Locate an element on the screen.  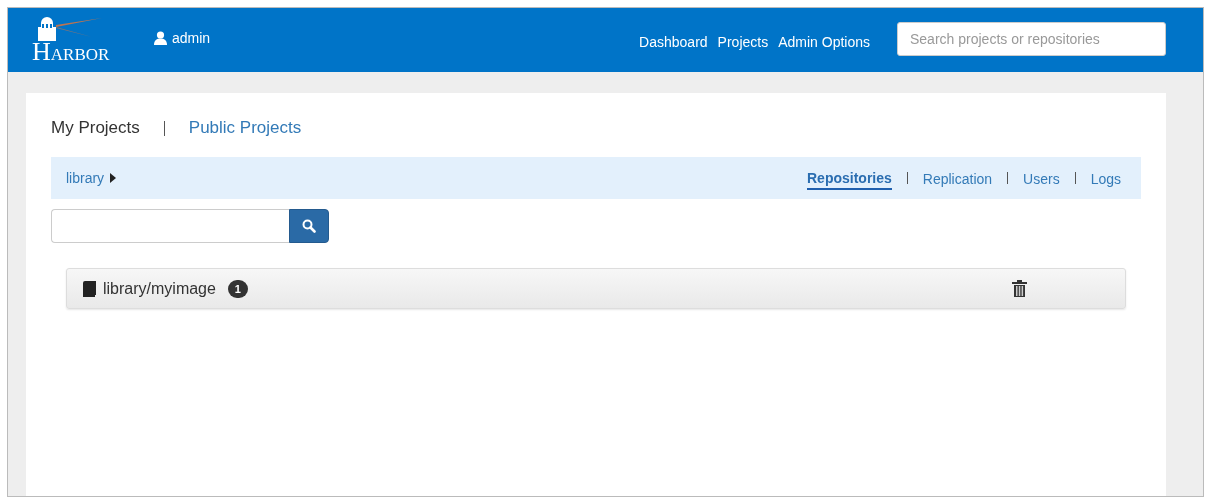
repository-name: library/myimage is located at coordinates (159, 288).